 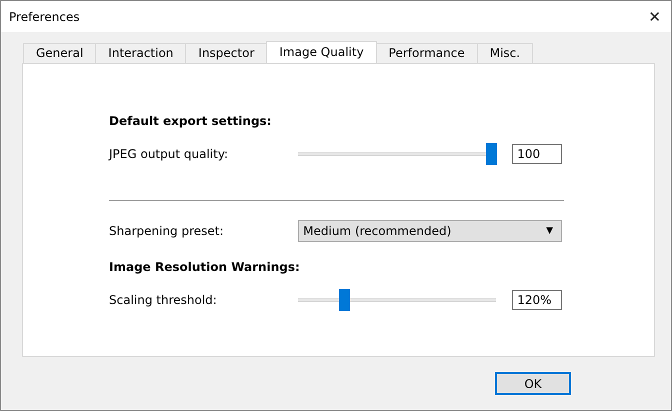 I want to click on section-heading: Default export settings:, so click(x=190, y=121).